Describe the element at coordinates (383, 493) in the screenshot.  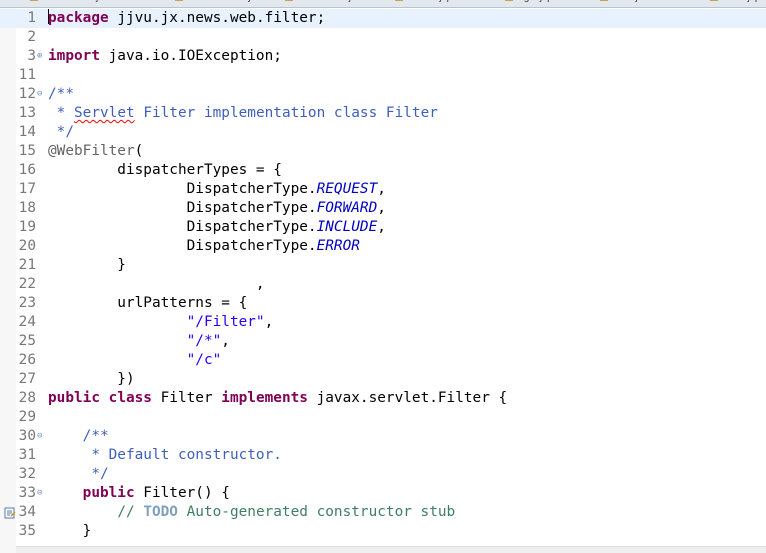
I see `code-line: 33 ⊖ public Filter() {` at that location.